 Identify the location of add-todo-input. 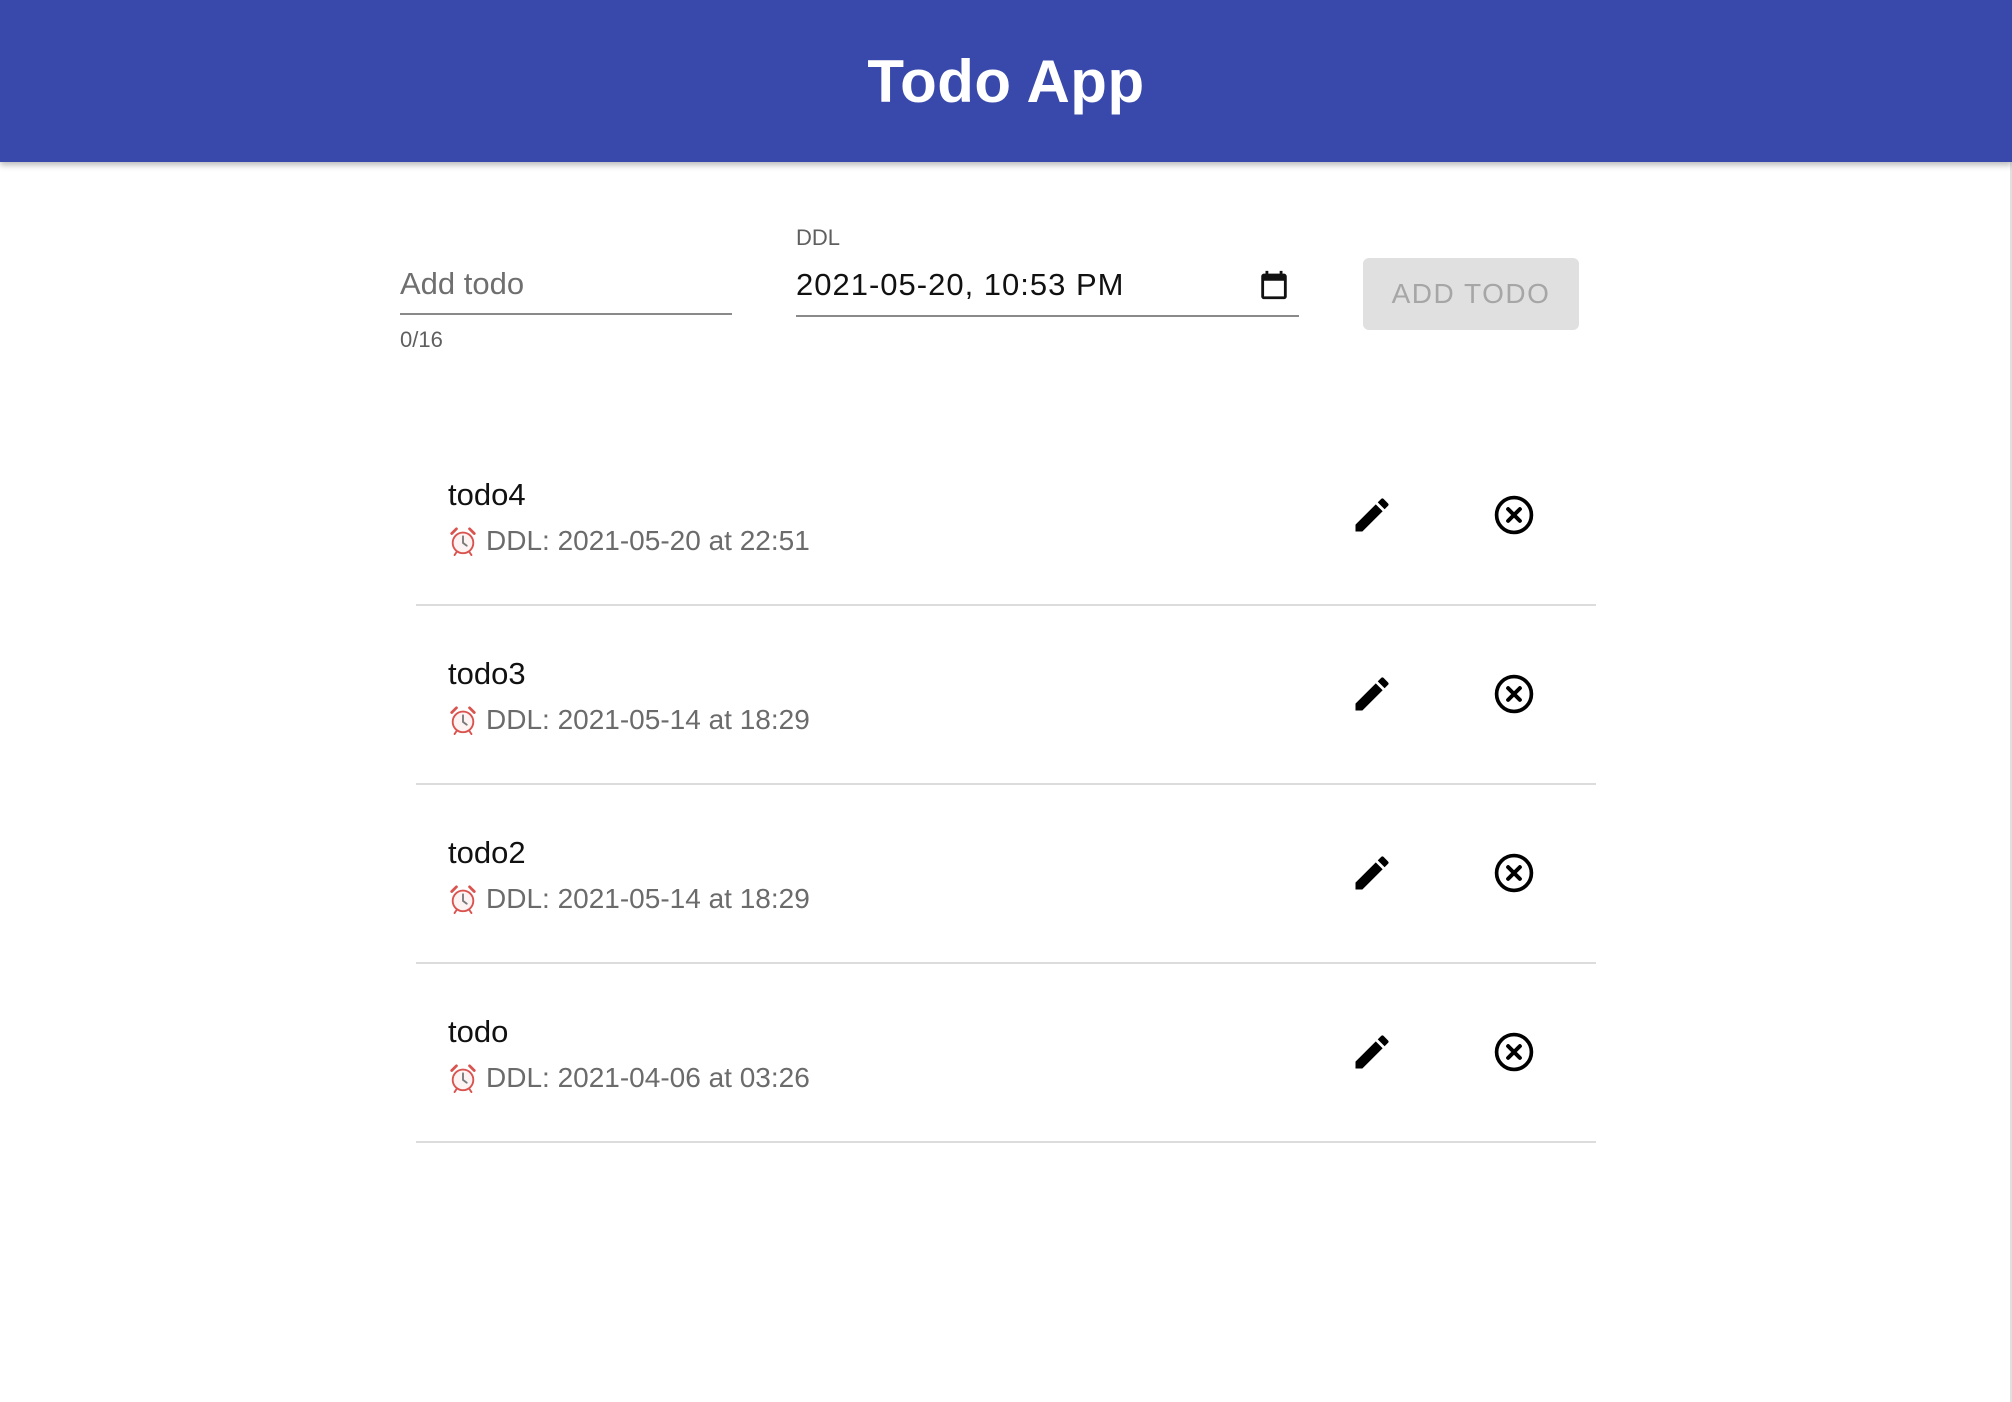
(566, 285).